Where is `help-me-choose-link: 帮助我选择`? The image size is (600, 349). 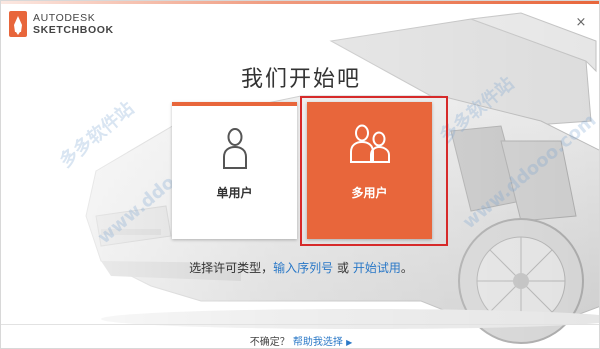
help-me-choose-link: 帮助我选择 is located at coordinates (318, 342).